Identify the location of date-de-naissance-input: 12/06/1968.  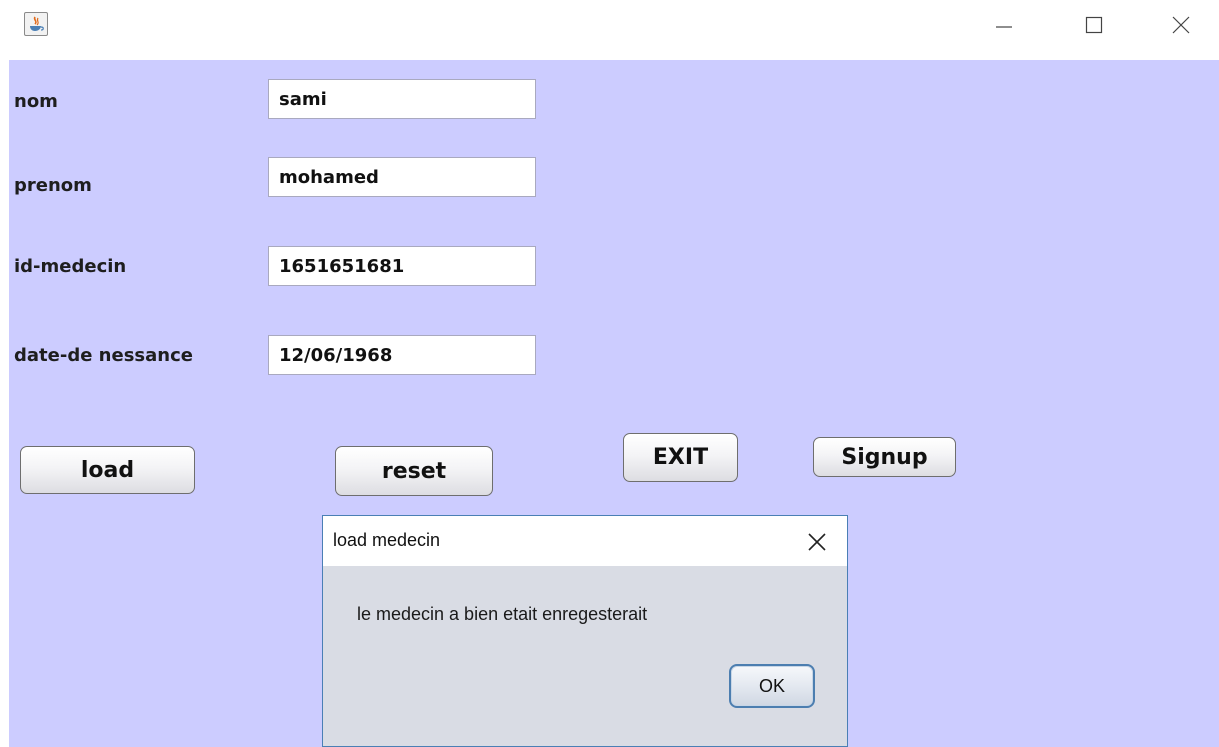
(402, 355).